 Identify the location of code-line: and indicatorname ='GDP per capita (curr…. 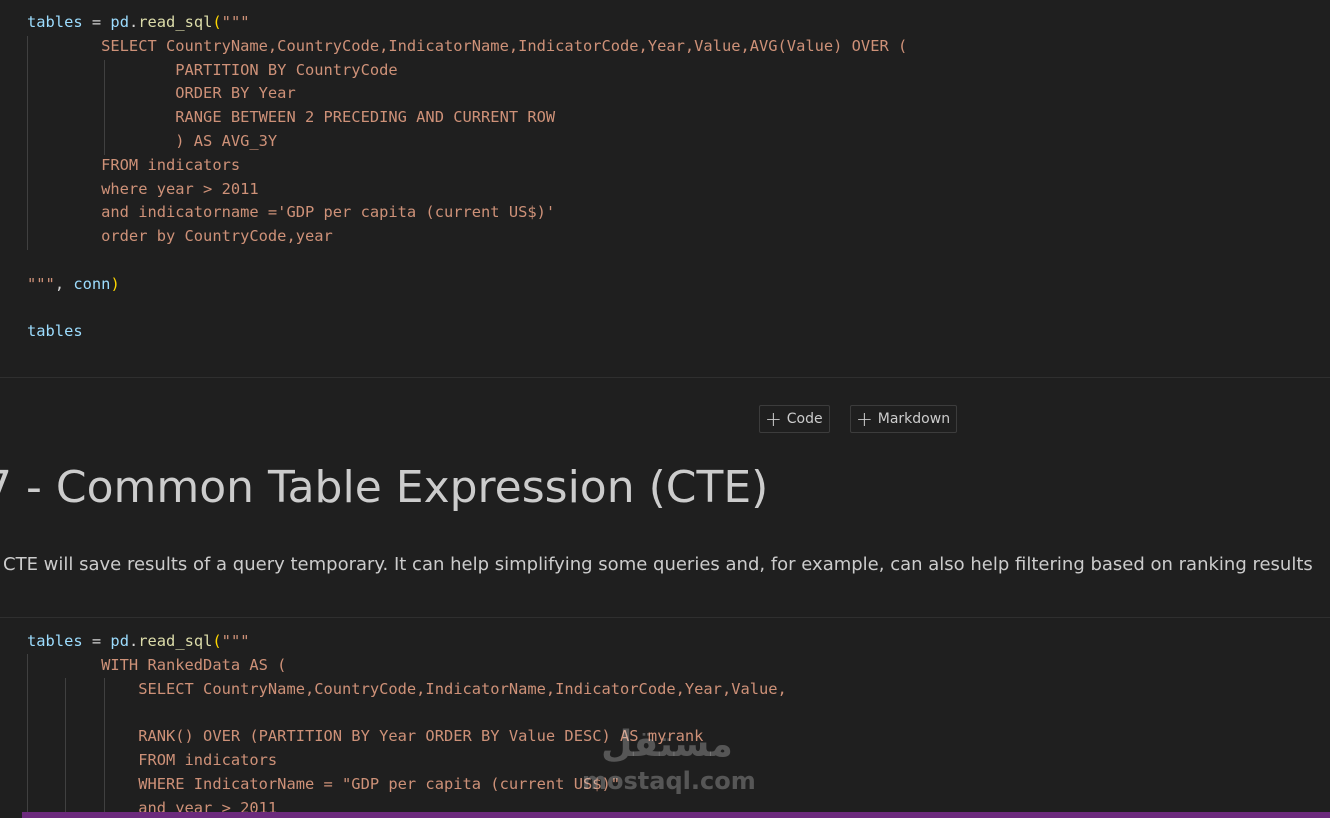
(291, 212).